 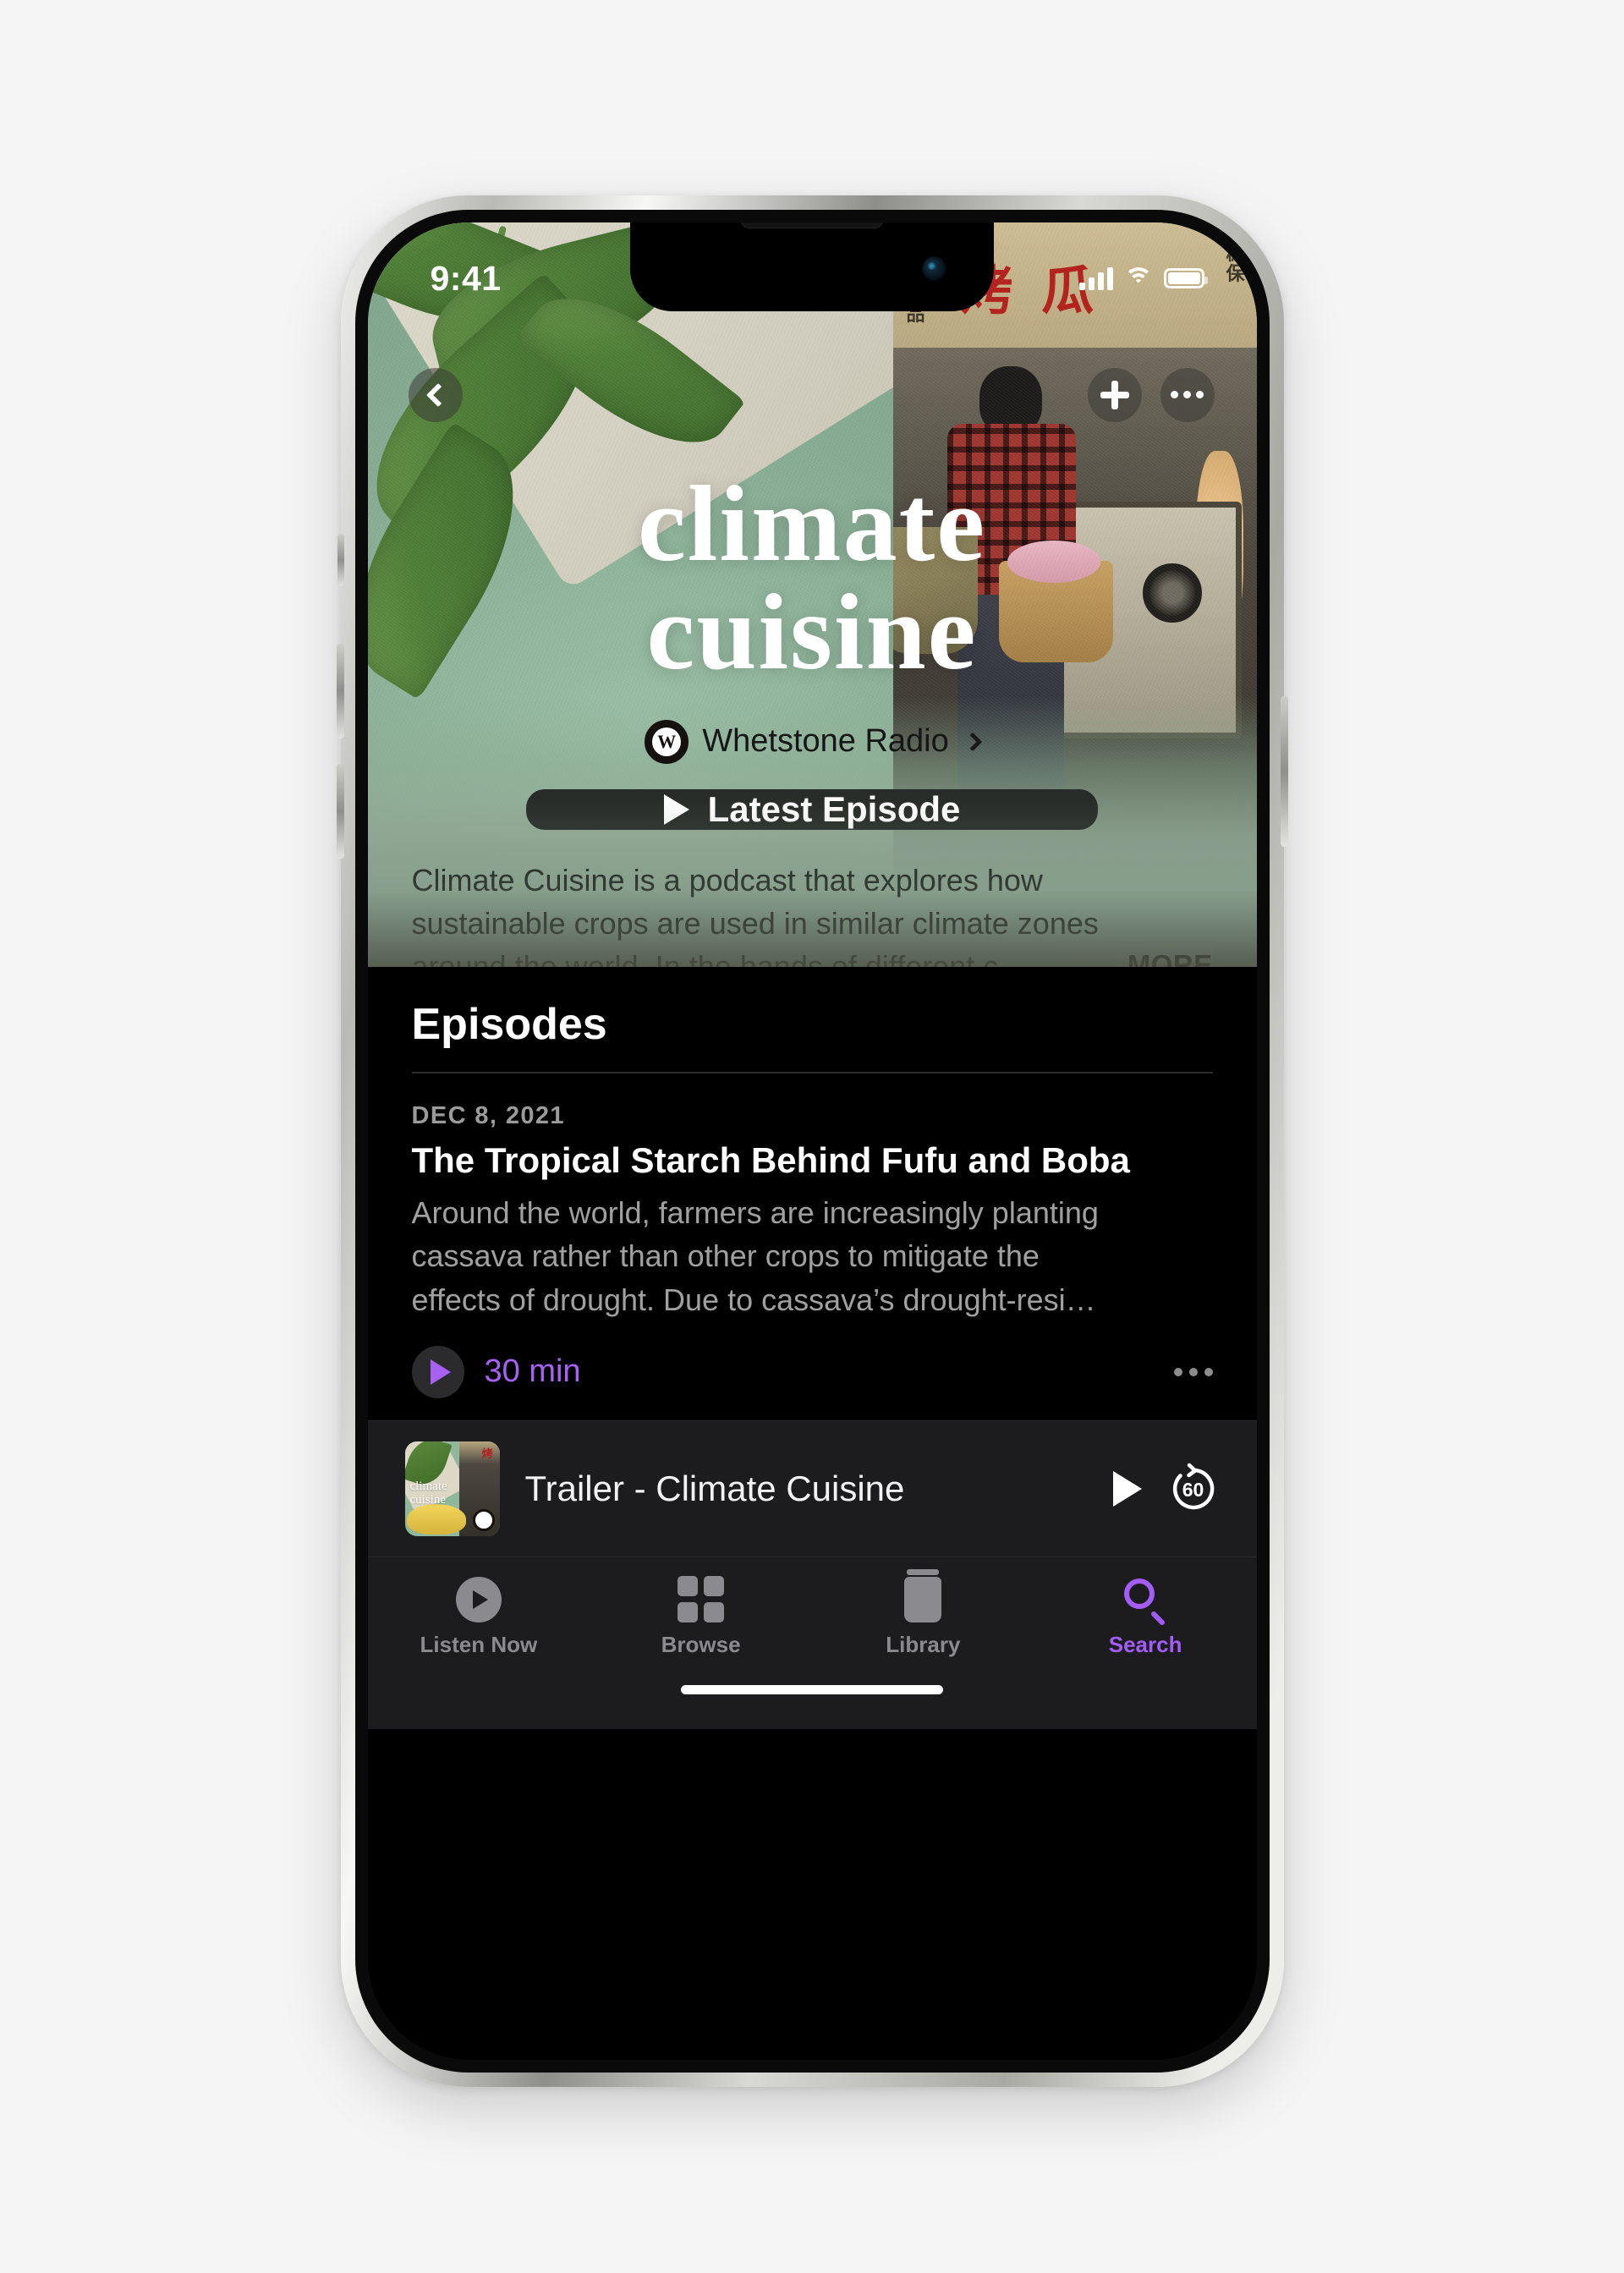 I want to click on episode-title: The Tropical Starch Behind Fufu and Boba, so click(x=770, y=1159).